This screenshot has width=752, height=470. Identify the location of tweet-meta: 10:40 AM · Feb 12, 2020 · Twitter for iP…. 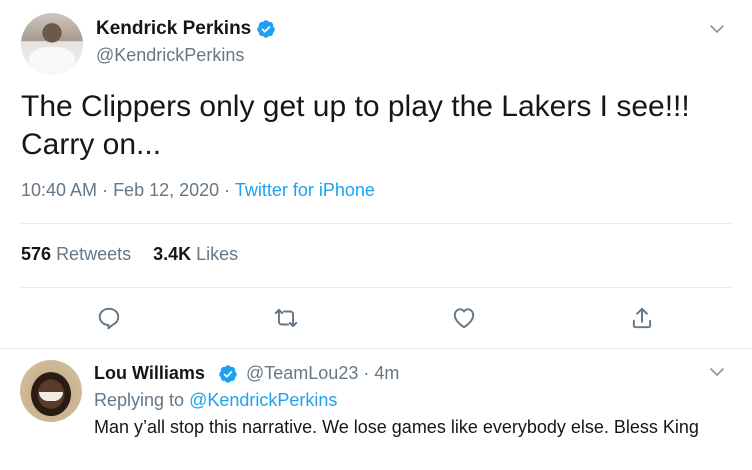
(198, 190).